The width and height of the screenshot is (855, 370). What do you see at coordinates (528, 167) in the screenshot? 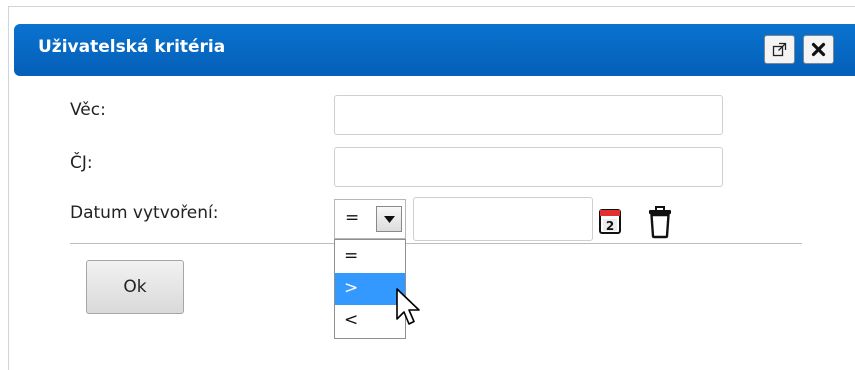
I see `cj-input` at bounding box center [528, 167].